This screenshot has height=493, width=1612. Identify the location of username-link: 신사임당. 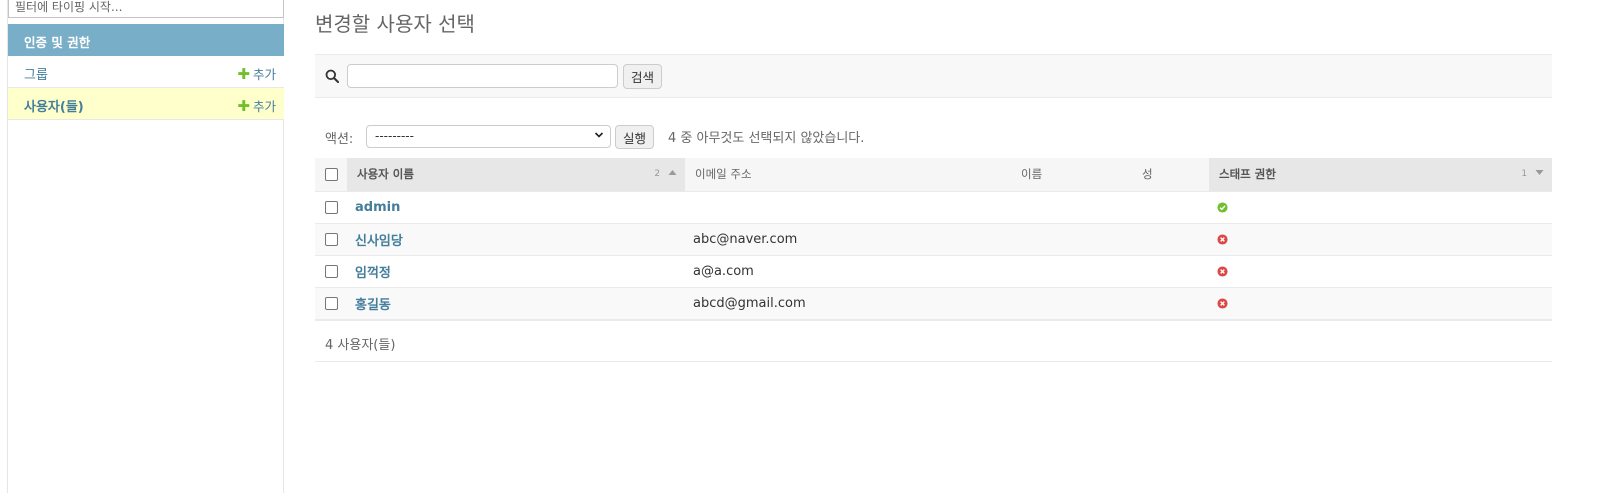
(379, 241).